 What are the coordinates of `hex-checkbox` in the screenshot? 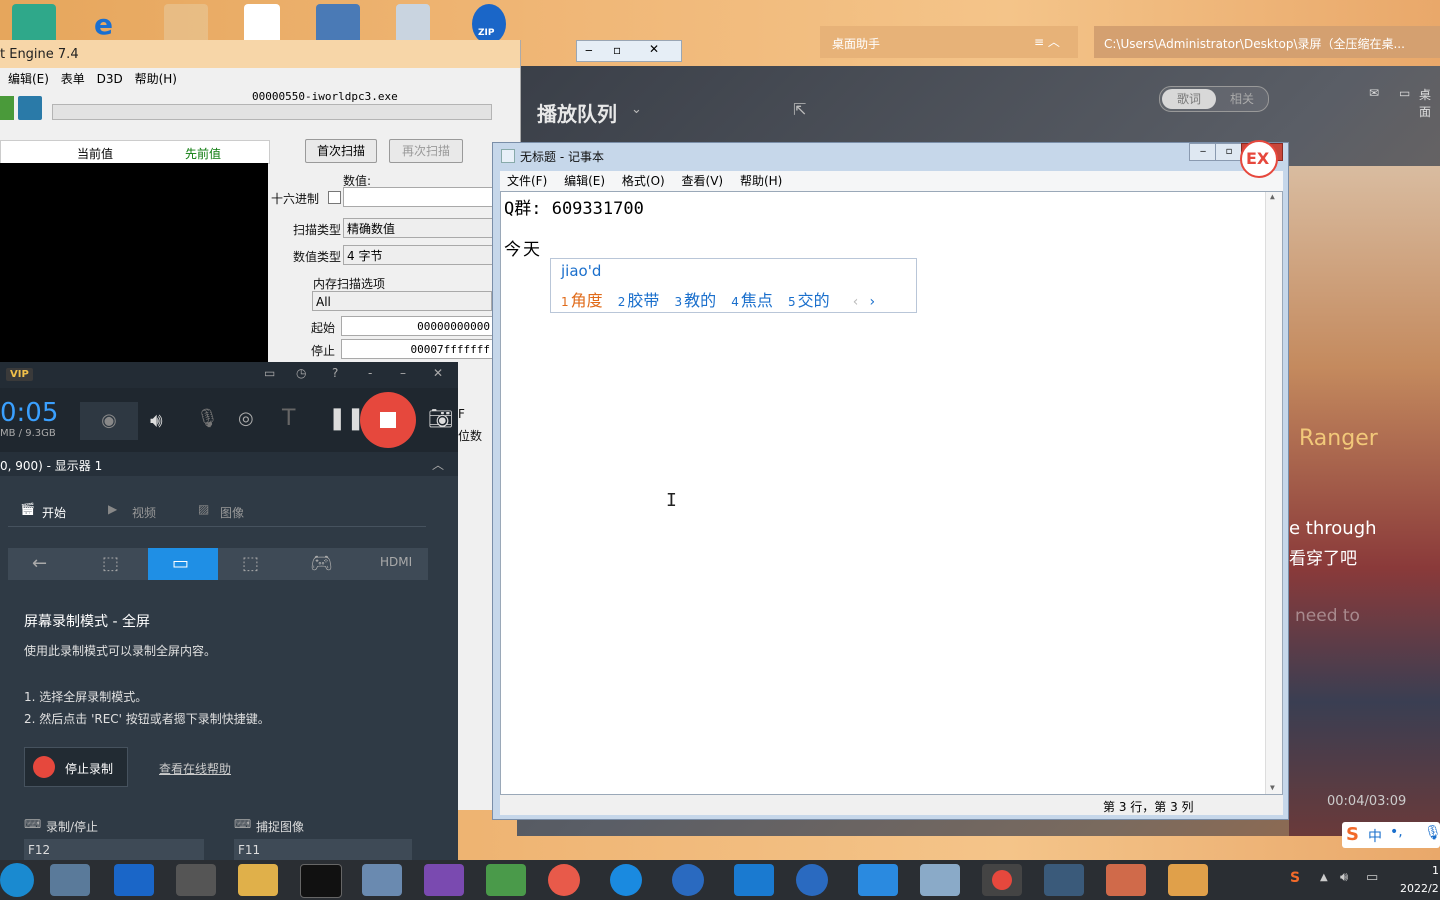 It's located at (334, 197).